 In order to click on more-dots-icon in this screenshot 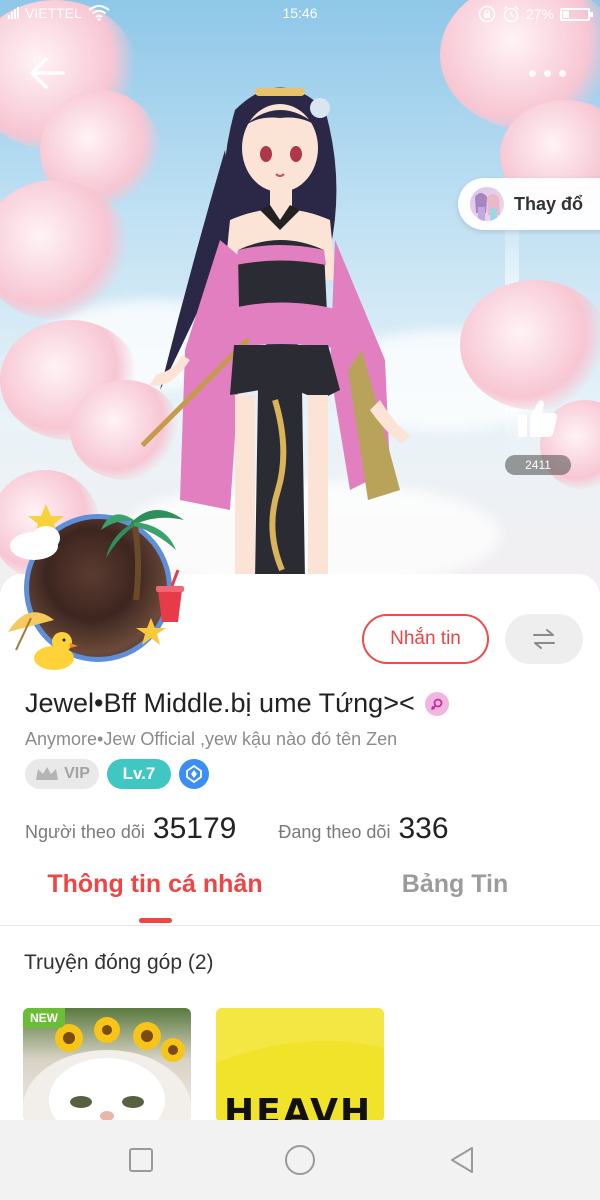, I will do `click(532, 73)`.